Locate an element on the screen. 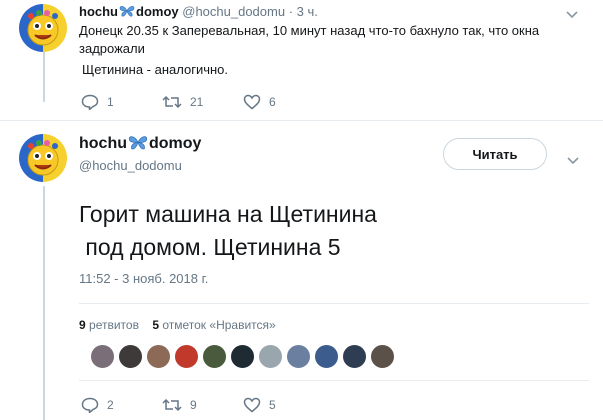 The height and width of the screenshot is (420, 603). retweet-stat: 9 ретвитов is located at coordinates (109, 325).